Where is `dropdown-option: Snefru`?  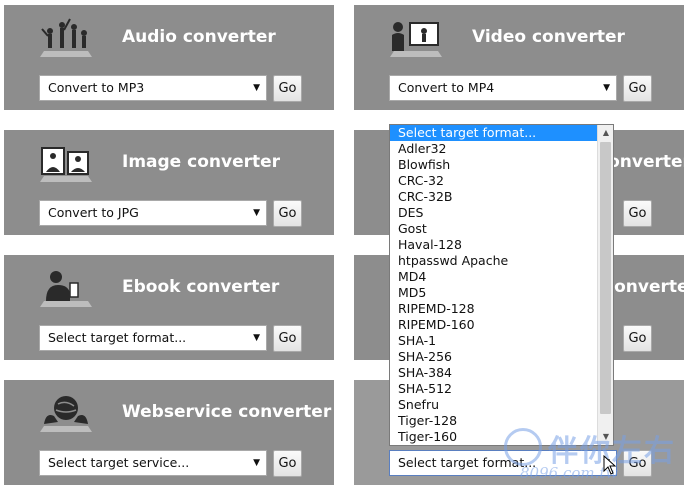 dropdown-option: Snefru is located at coordinates (501, 405).